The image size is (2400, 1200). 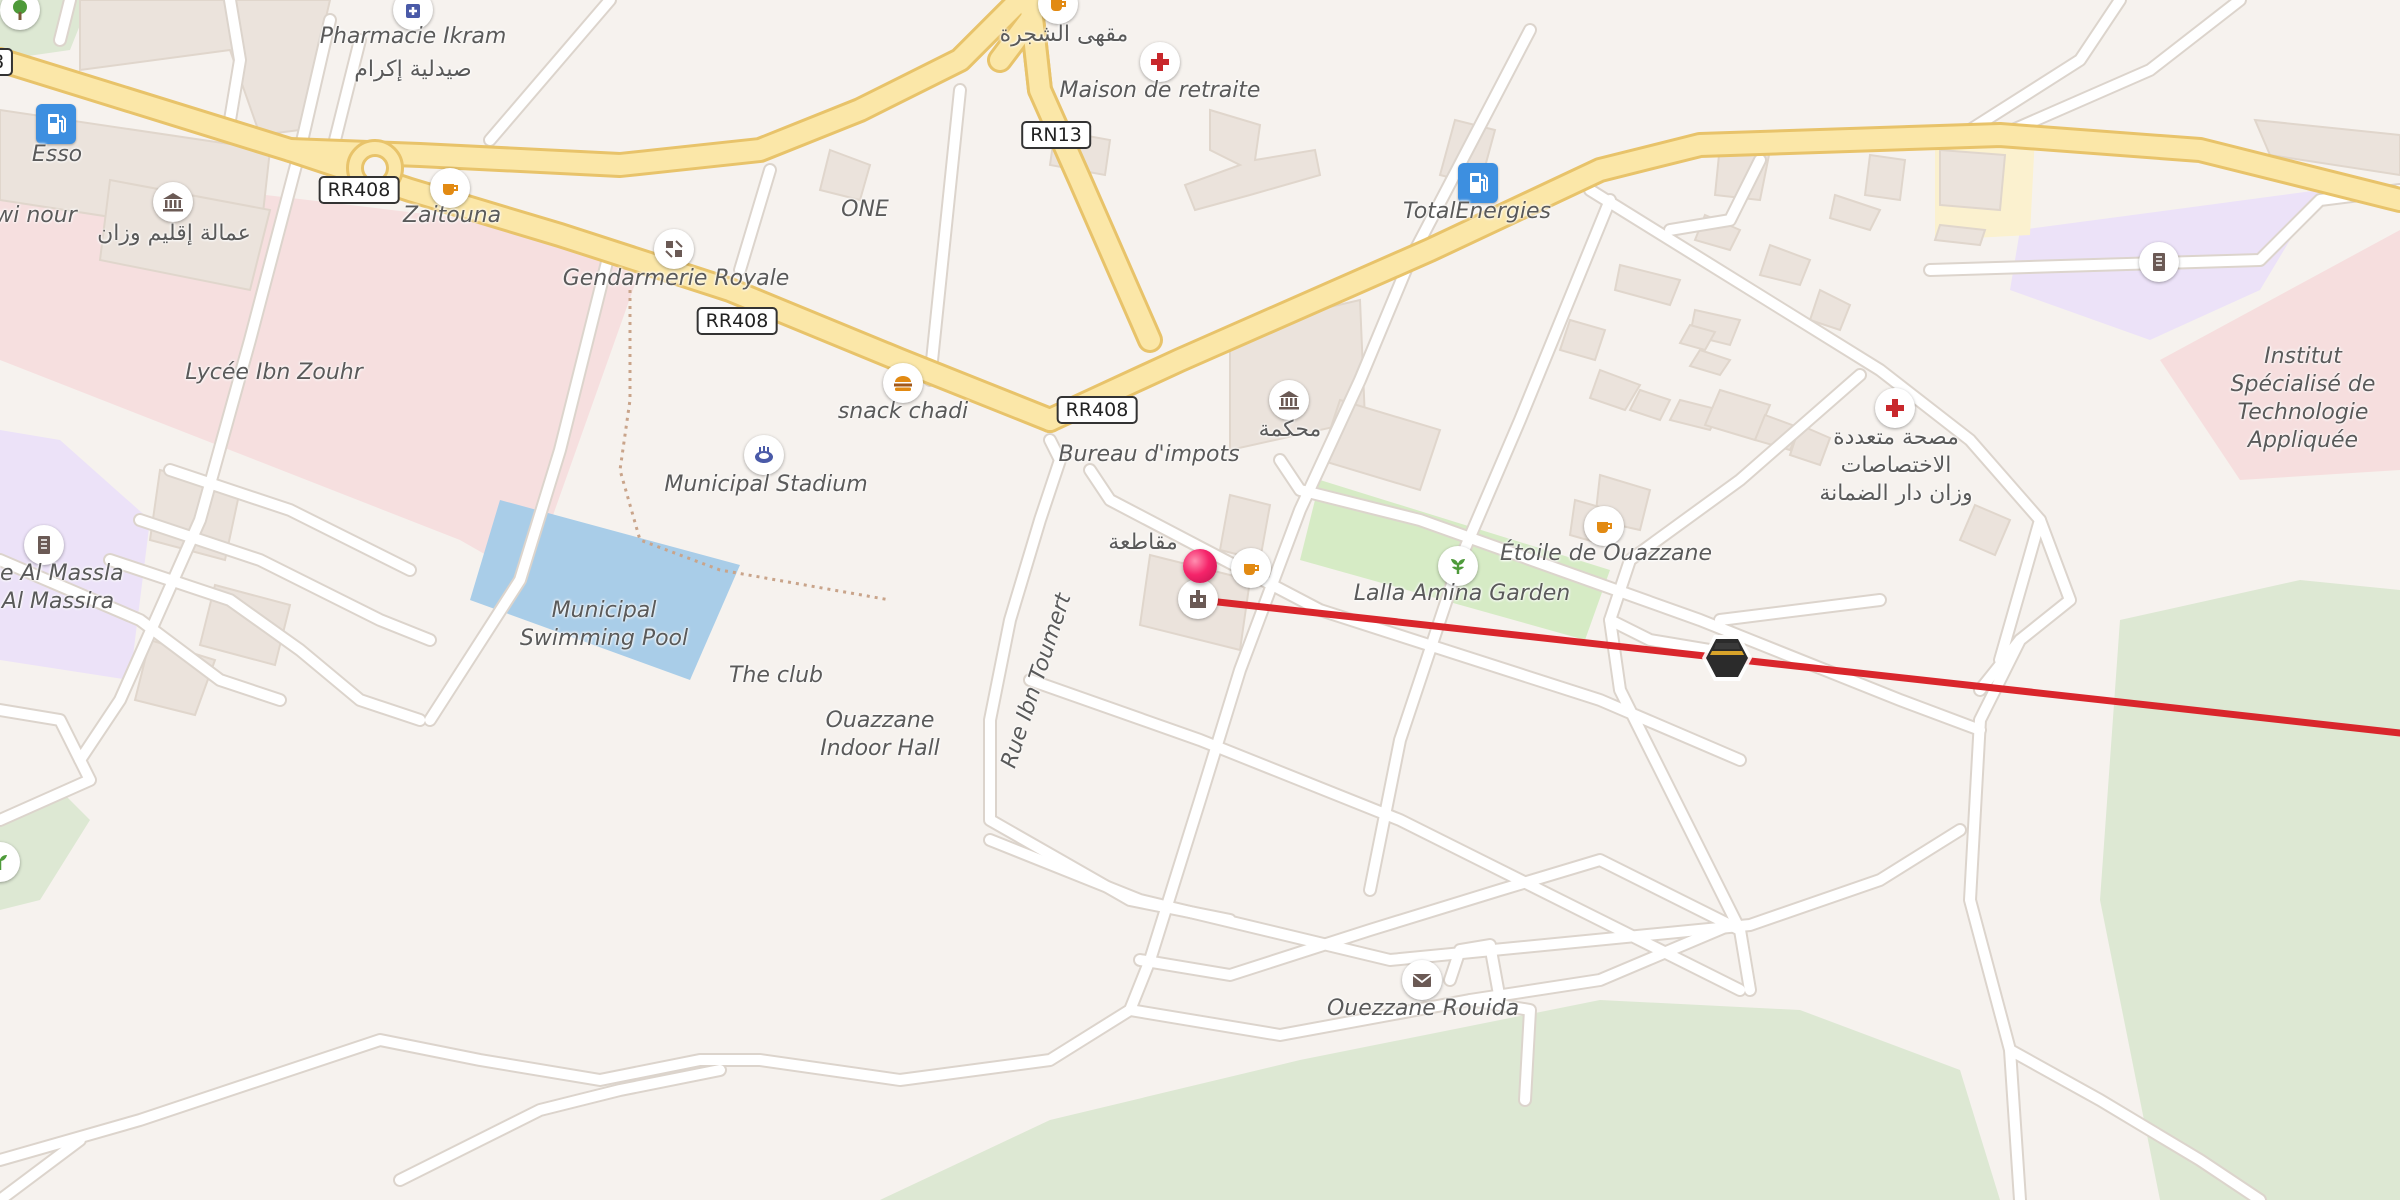 What do you see at coordinates (1143, 542) in the screenshot?
I see `poi-label-arabic: مقاطعة` at bounding box center [1143, 542].